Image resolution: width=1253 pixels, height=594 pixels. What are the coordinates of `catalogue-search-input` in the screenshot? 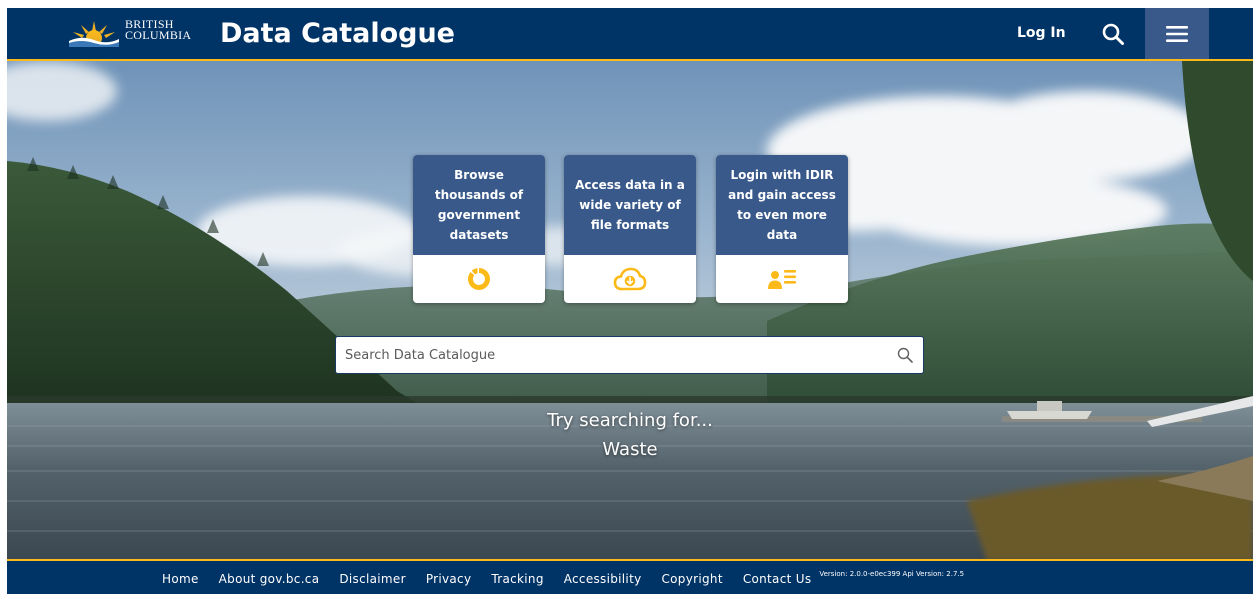 It's located at (606, 355).